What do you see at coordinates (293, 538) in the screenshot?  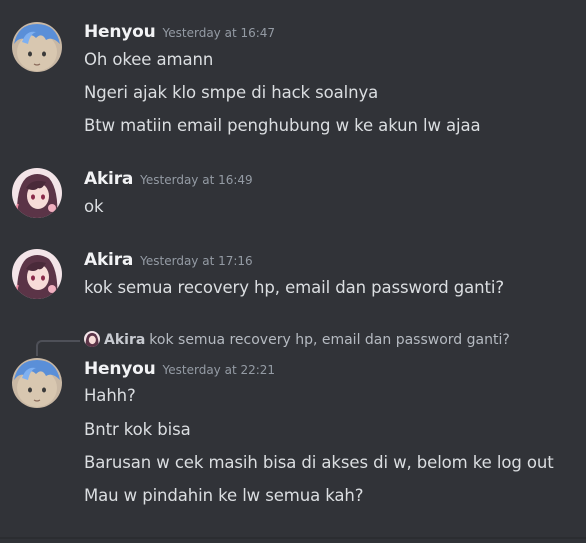 I see `divider` at bounding box center [293, 538].